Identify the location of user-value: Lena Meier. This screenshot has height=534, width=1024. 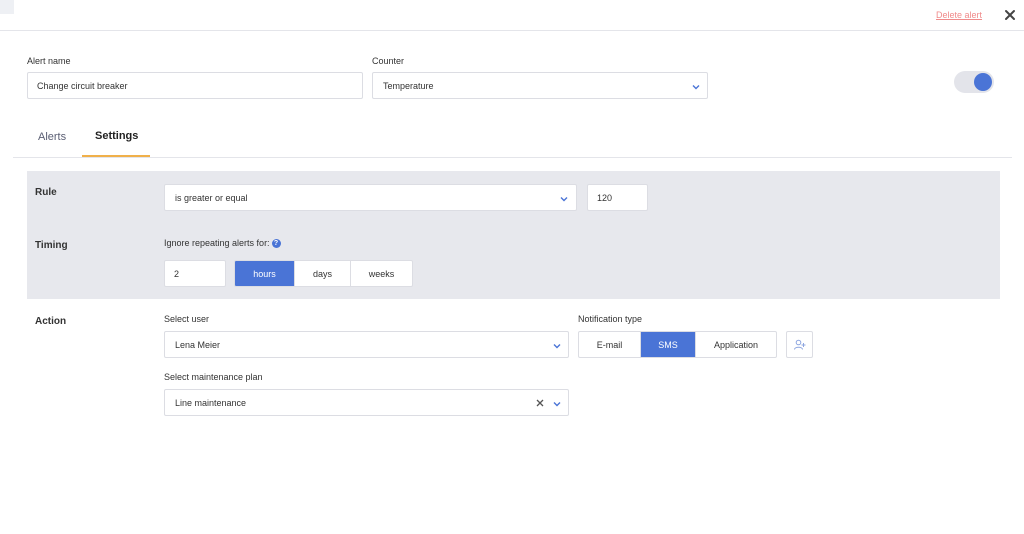
(198, 344).